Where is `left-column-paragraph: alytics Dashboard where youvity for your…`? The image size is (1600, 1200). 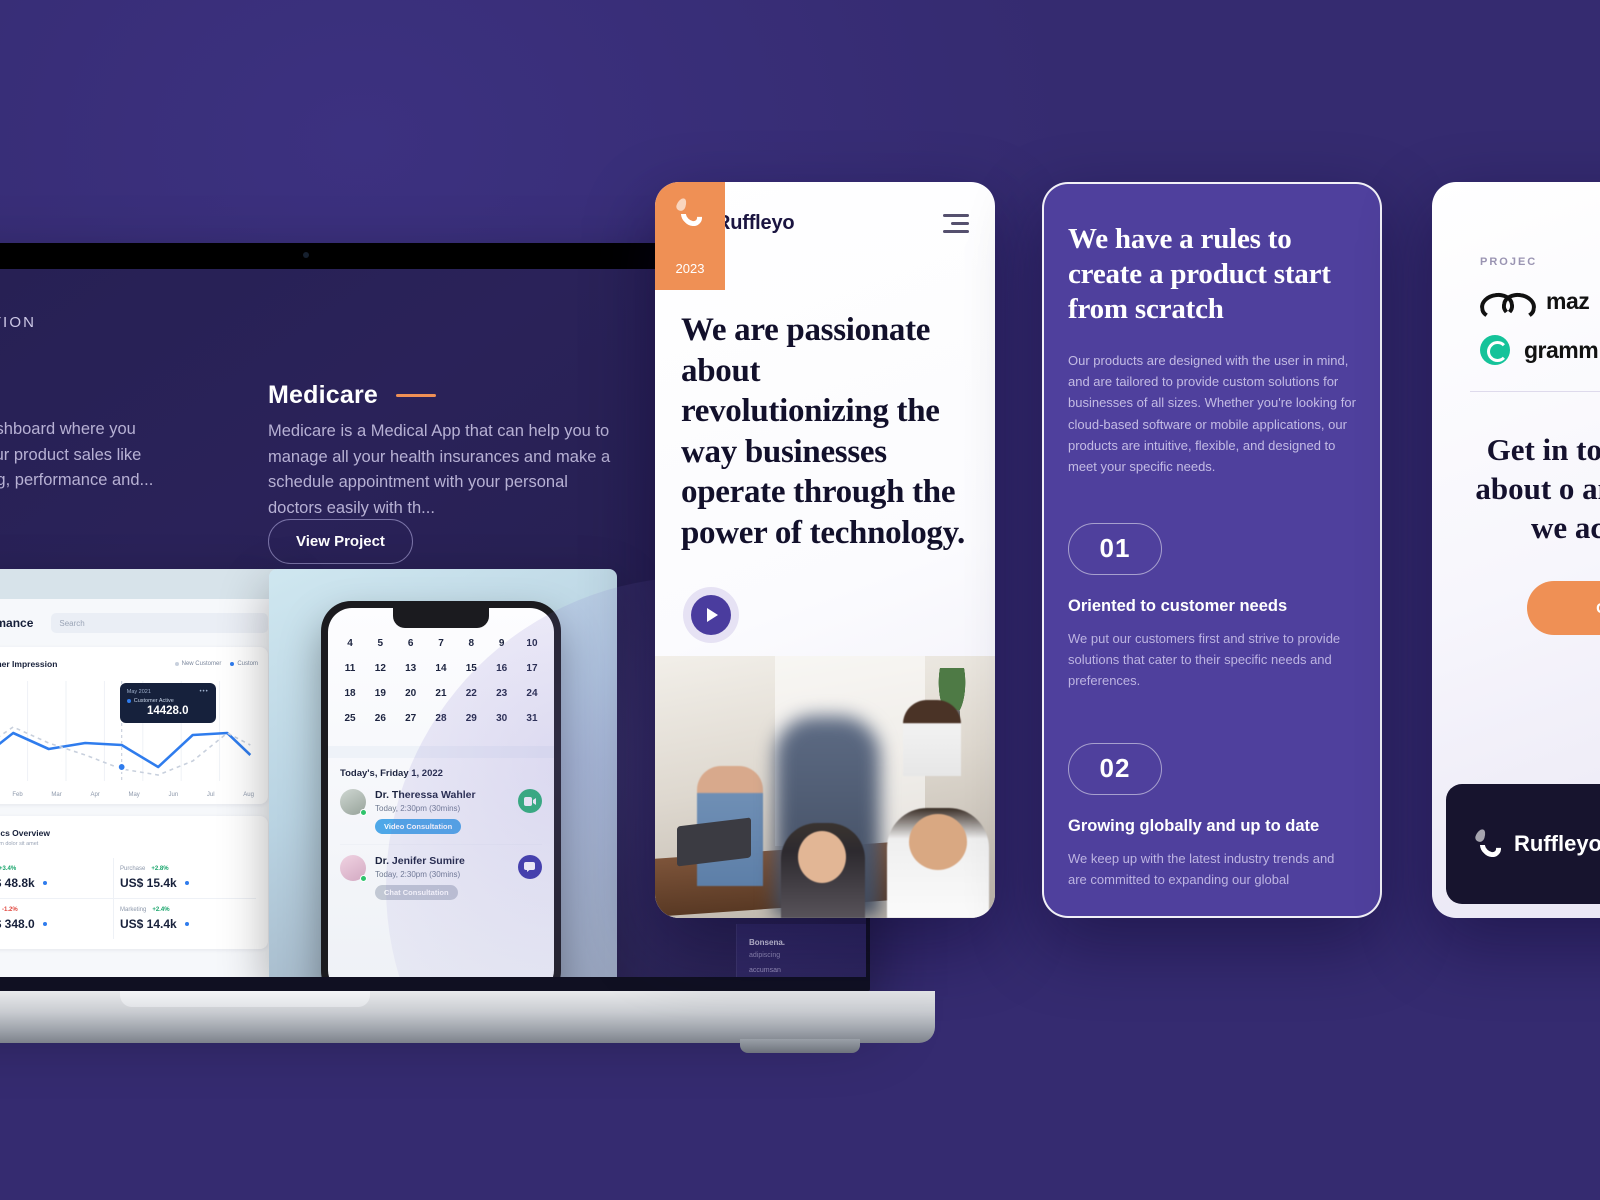 left-column-paragraph: alytics Dashboard where youvity for your… is located at coordinates (77, 455).